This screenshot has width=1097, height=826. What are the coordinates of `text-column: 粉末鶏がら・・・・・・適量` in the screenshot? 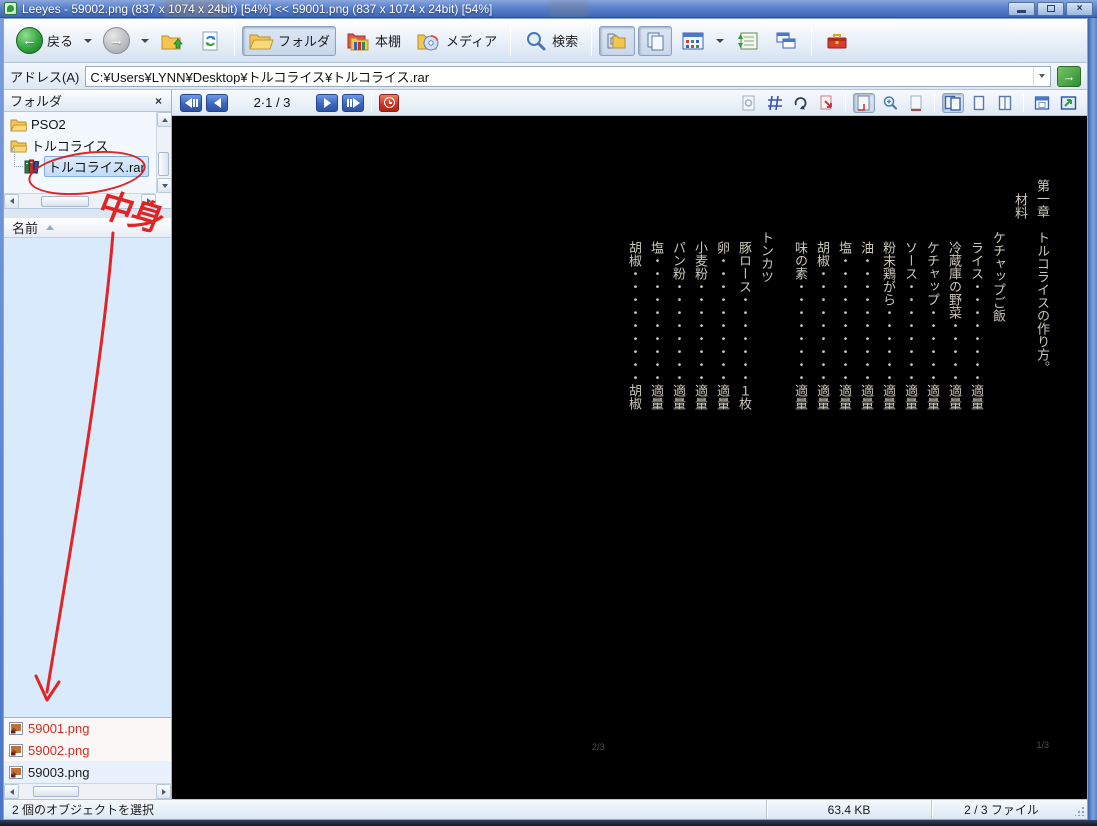 It's located at (888, 325).